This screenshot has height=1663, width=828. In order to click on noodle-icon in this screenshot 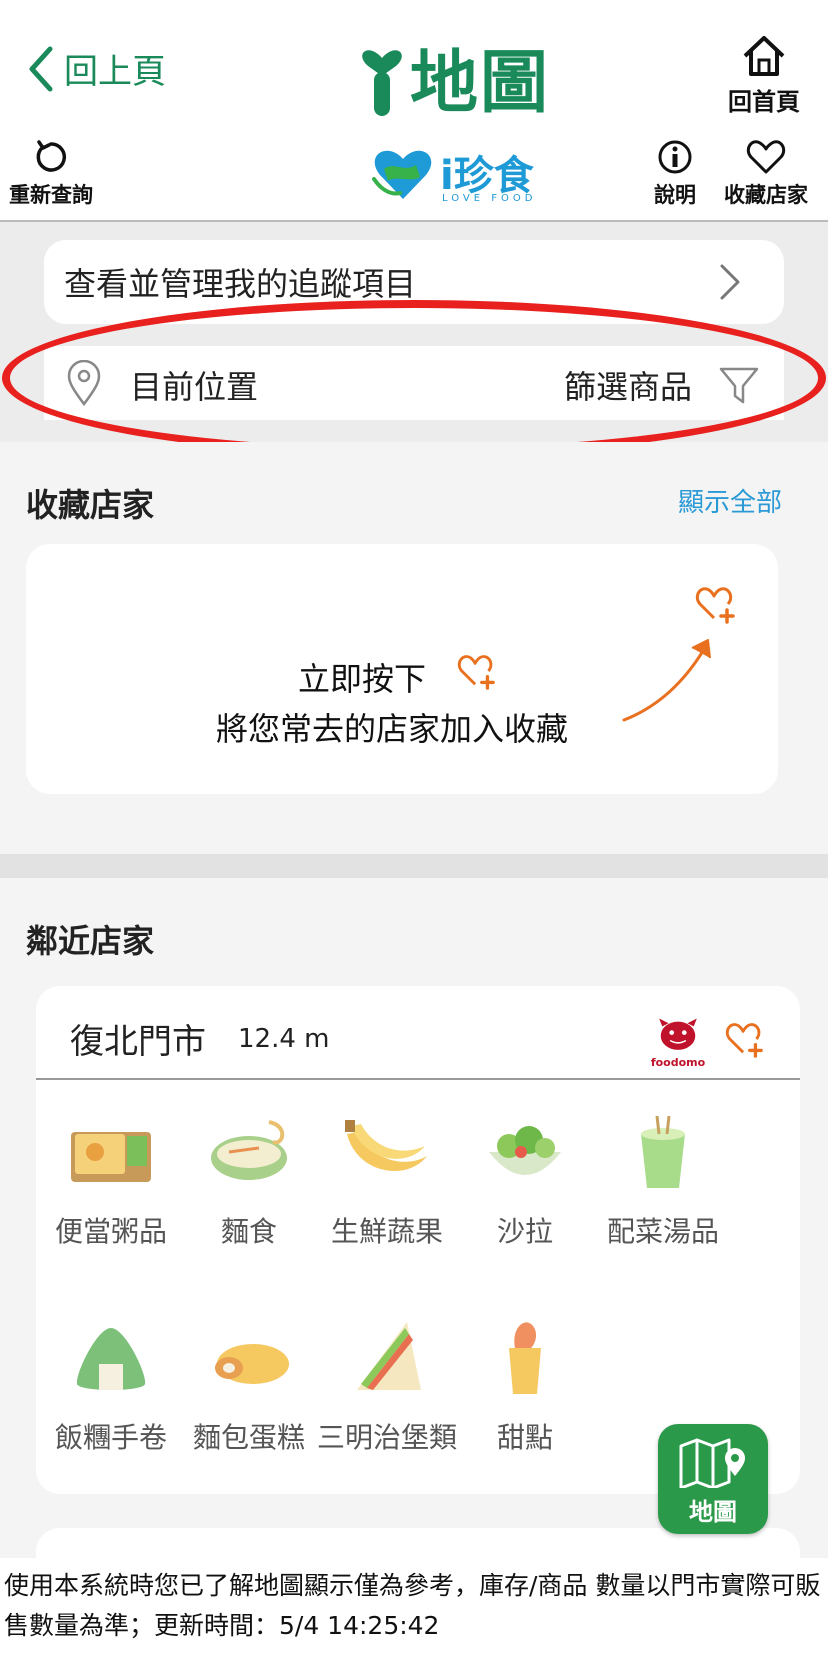, I will do `click(249, 1150)`.